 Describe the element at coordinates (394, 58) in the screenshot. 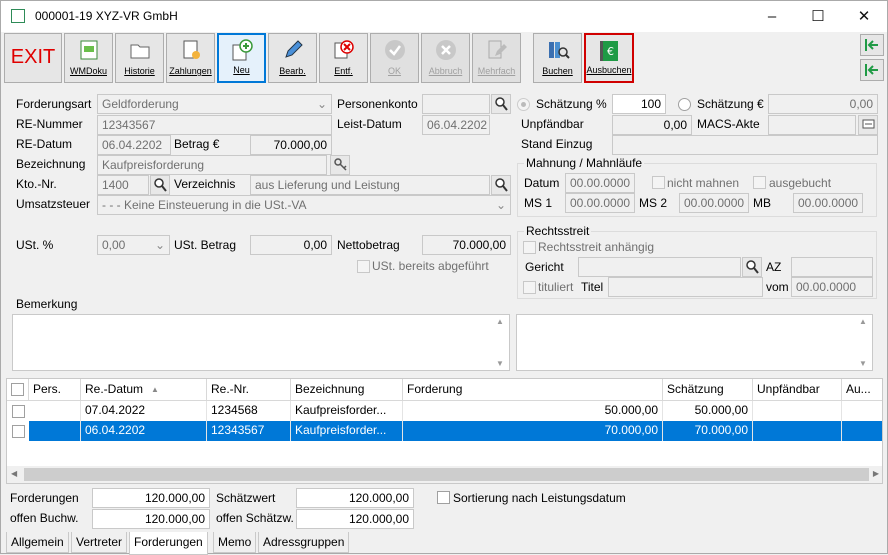

I see `ok-button: OK` at that location.